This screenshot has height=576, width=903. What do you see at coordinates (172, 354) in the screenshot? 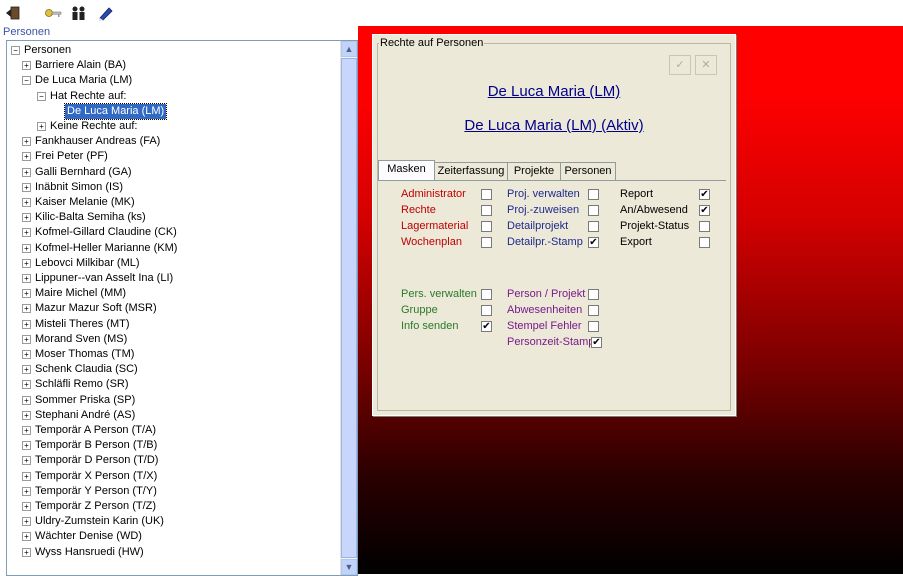
I see `tree-item: + Moser Thomas (TM)` at bounding box center [172, 354].